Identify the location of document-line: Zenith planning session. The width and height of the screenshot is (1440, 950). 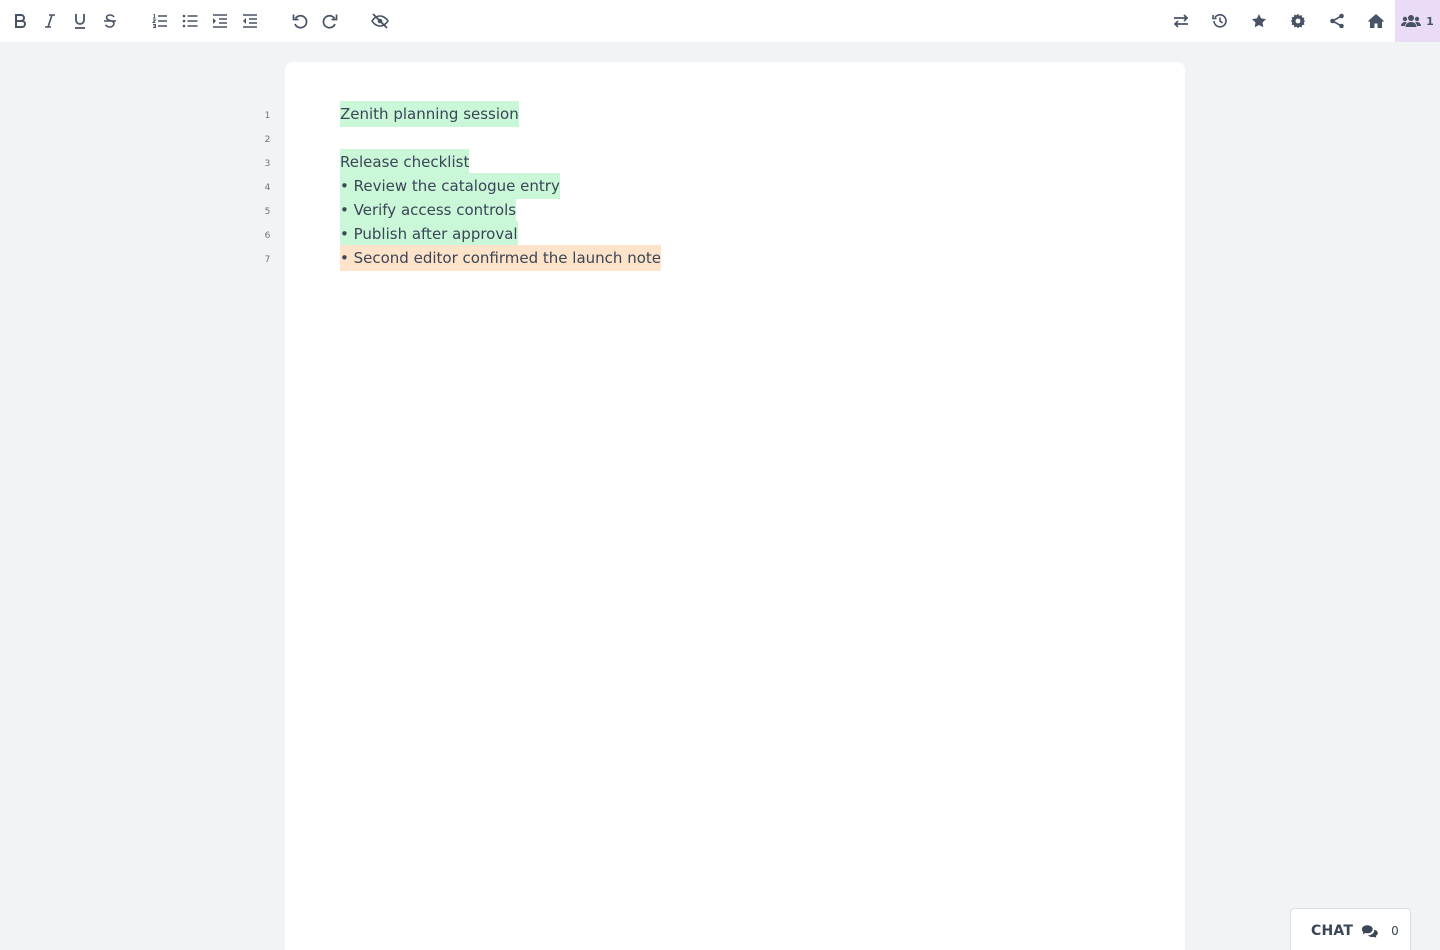
(500, 114).